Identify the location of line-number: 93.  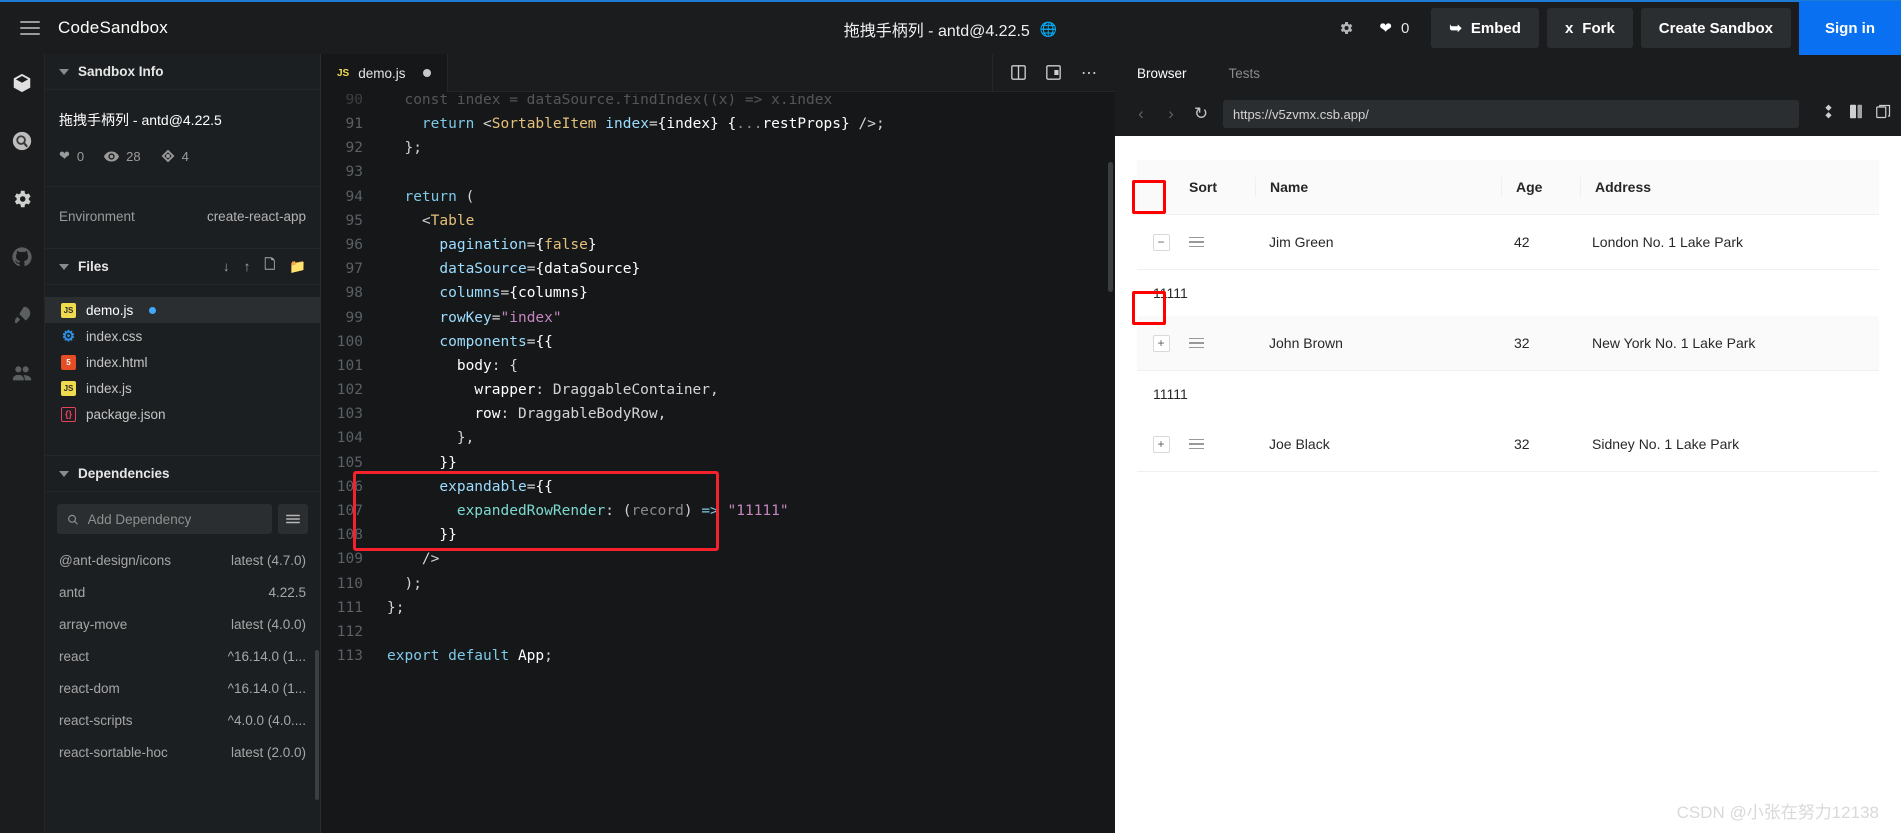
(354, 172).